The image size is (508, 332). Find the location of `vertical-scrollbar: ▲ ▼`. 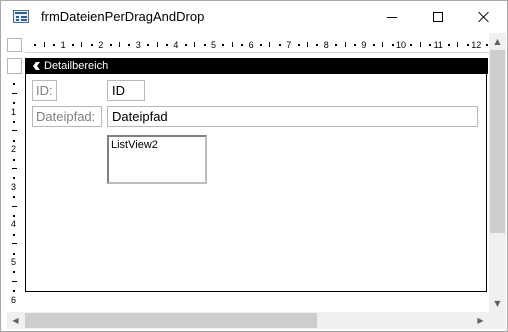

vertical-scrollbar: ▲ ▼ is located at coordinates (497, 172).